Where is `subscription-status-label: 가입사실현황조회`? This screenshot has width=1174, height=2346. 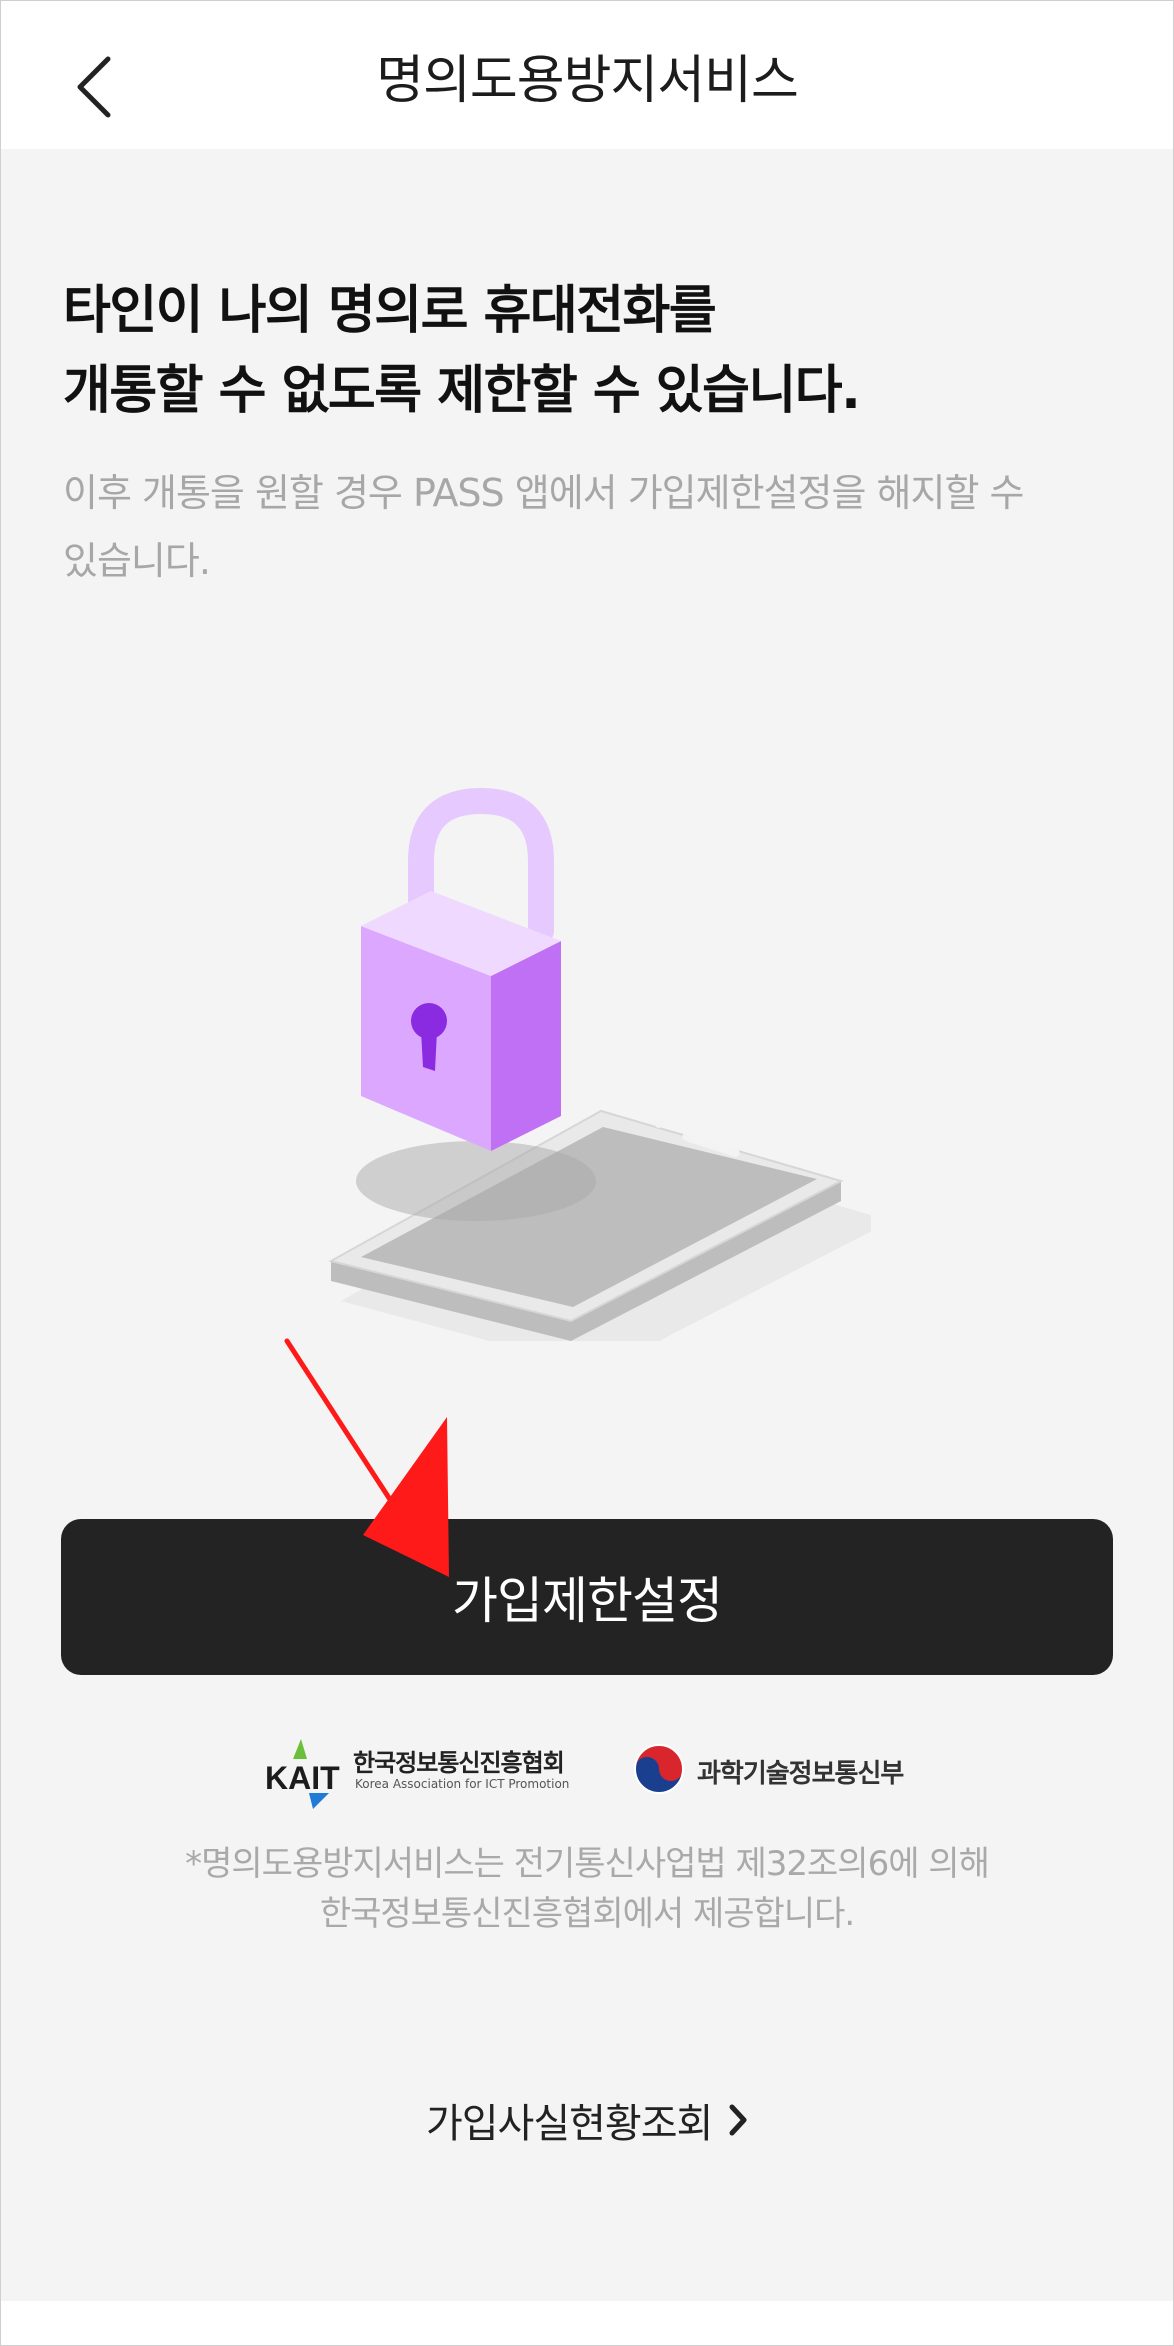 subscription-status-label: 가입사실현황조회 is located at coordinates (569, 2124).